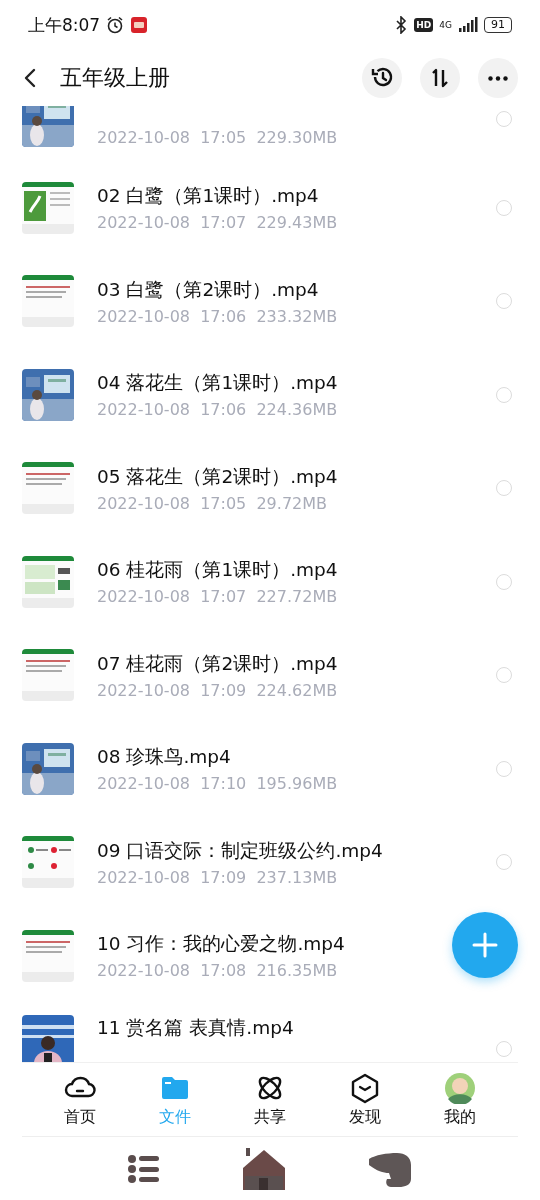 The image size is (540, 1200). What do you see at coordinates (217, 137) in the screenshot?
I see `file-details: 2022-10-08 17:05 229.30MB` at bounding box center [217, 137].